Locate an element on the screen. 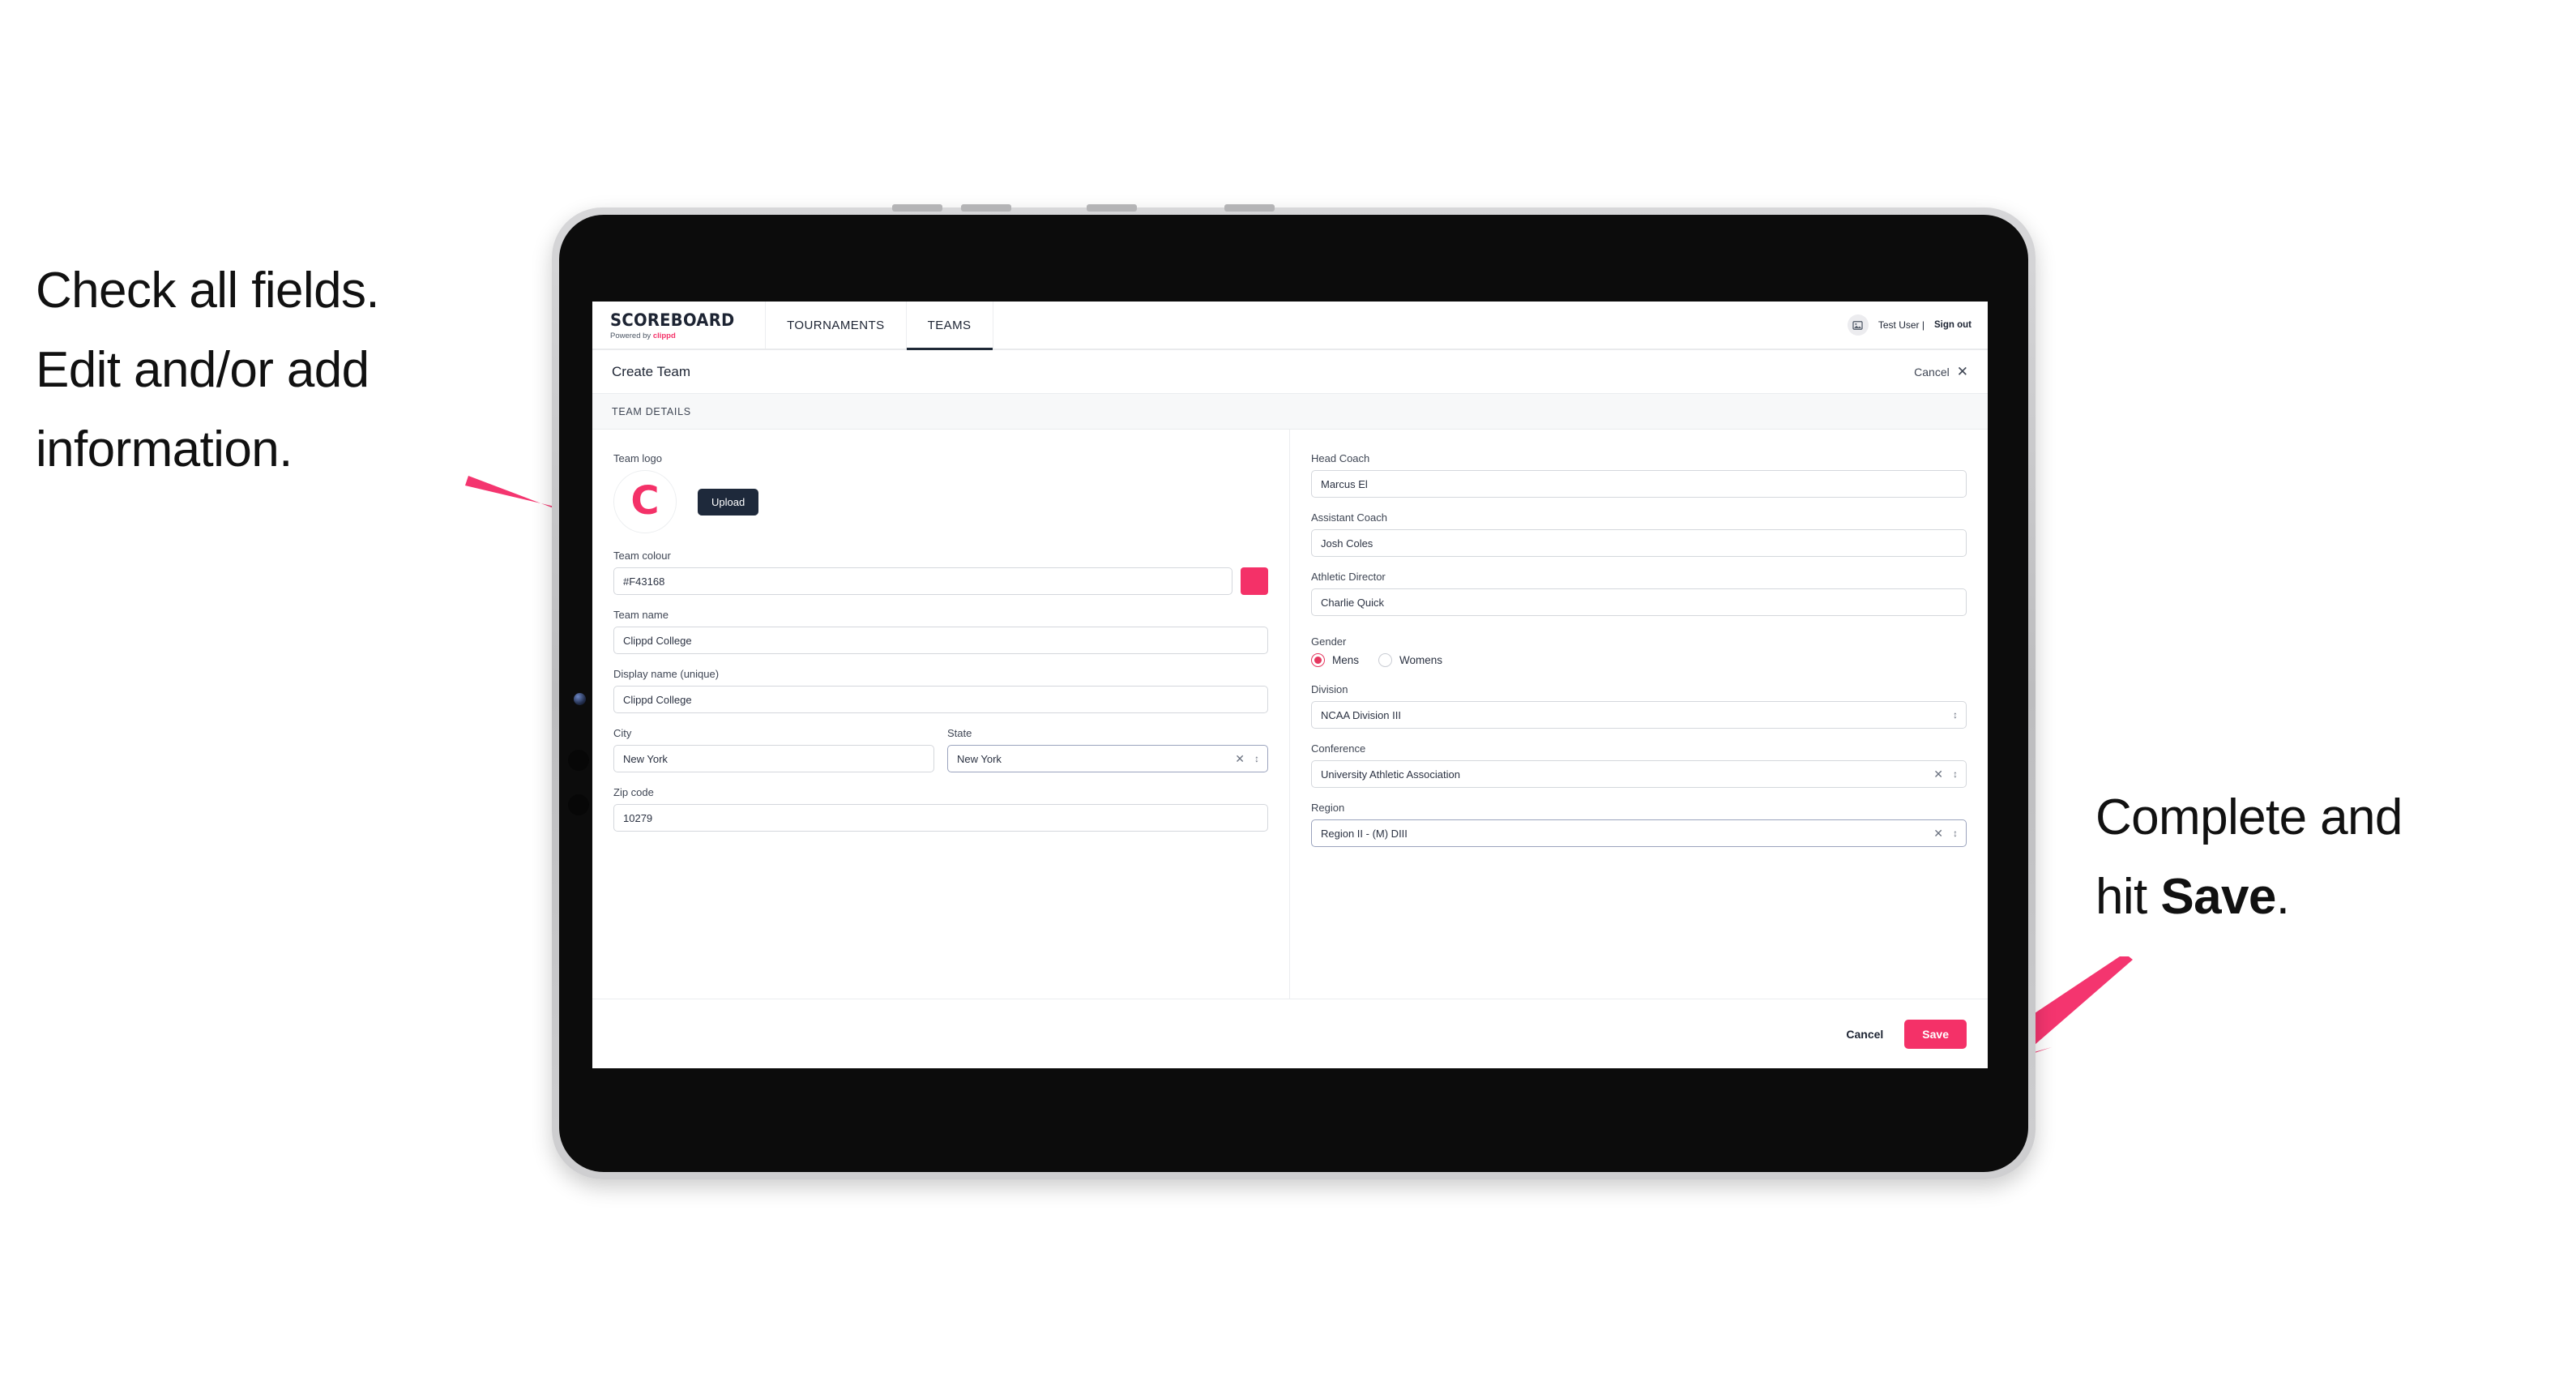 This screenshot has width=2576, height=1386. state-value: New York is located at coordinates (979, 758).